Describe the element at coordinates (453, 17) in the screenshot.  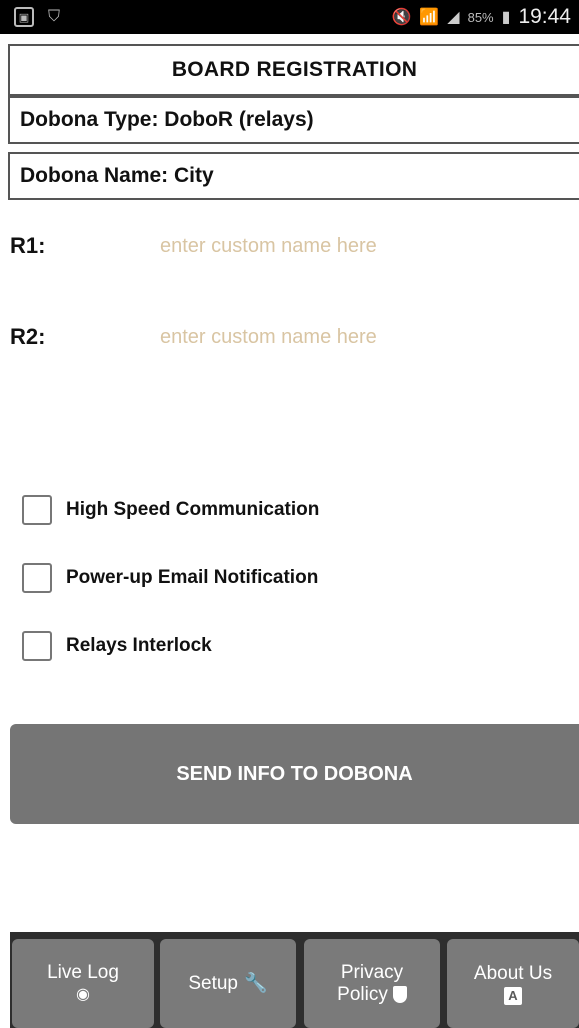
I see `signal-icon: ◢` at that location.